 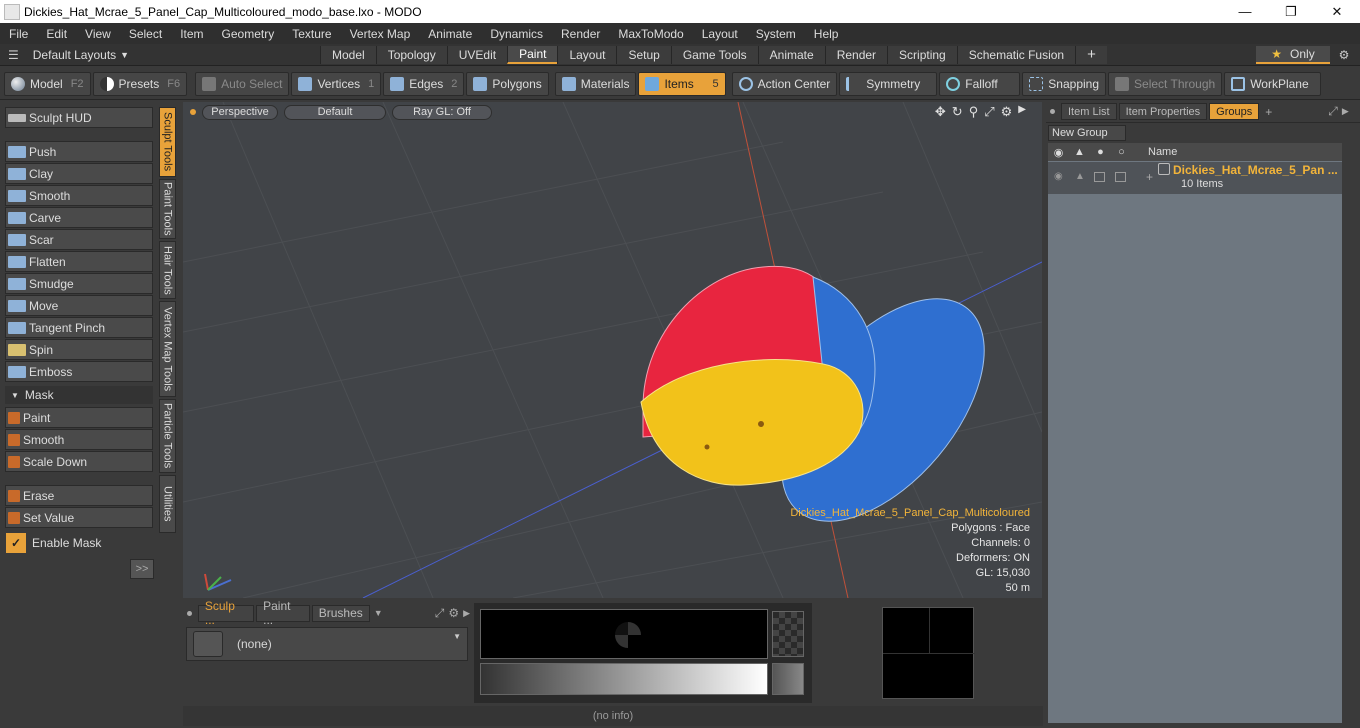 What do you see at coordinates (989, 112) in the screenshot?
I see `maximize-icon: ⤢` at bounding box center [989, 112].